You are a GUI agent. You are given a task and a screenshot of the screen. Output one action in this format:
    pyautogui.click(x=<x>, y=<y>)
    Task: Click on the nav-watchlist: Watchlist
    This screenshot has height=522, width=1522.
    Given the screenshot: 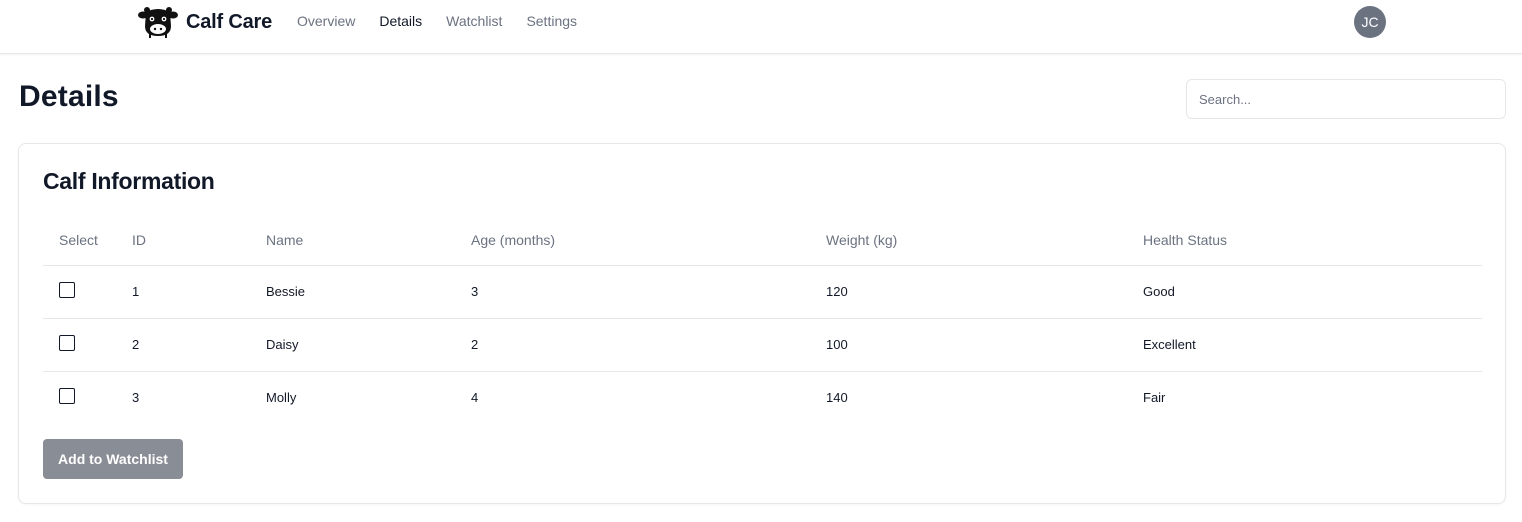 What is the action you would take?
    pyautogui.click(x=474, y=21)
    